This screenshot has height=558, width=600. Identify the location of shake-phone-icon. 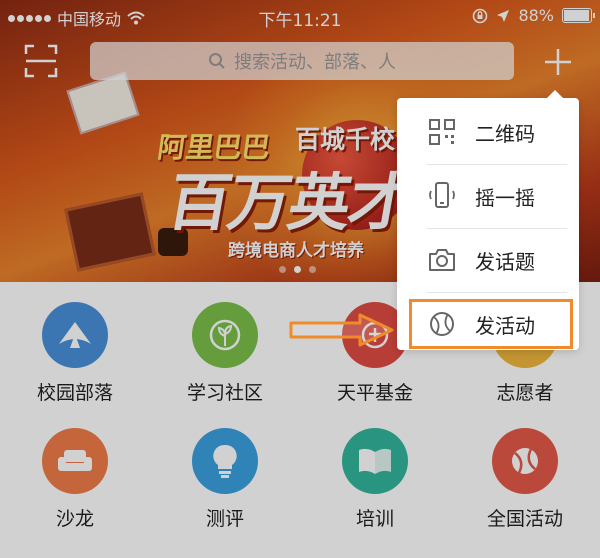
(442, 195).